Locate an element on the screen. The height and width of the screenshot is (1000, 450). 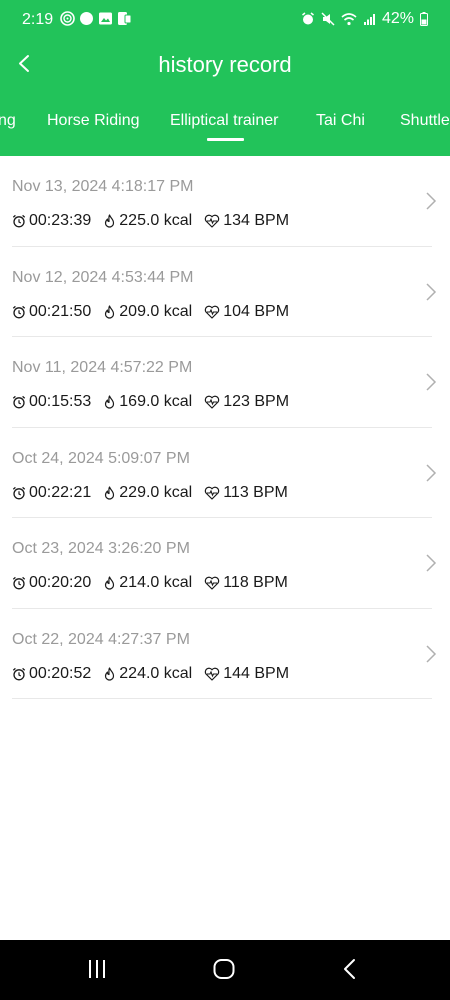
signal-icon is located at coordinates (369, 19).